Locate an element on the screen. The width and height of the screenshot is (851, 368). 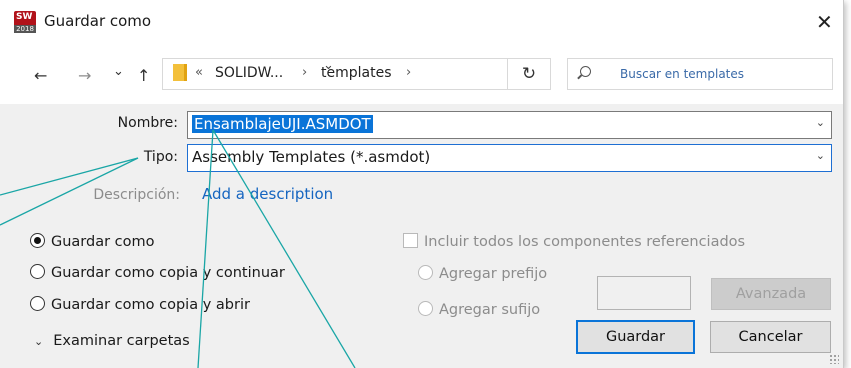
close-icon: ✕ is located at coordinates (824, 22).